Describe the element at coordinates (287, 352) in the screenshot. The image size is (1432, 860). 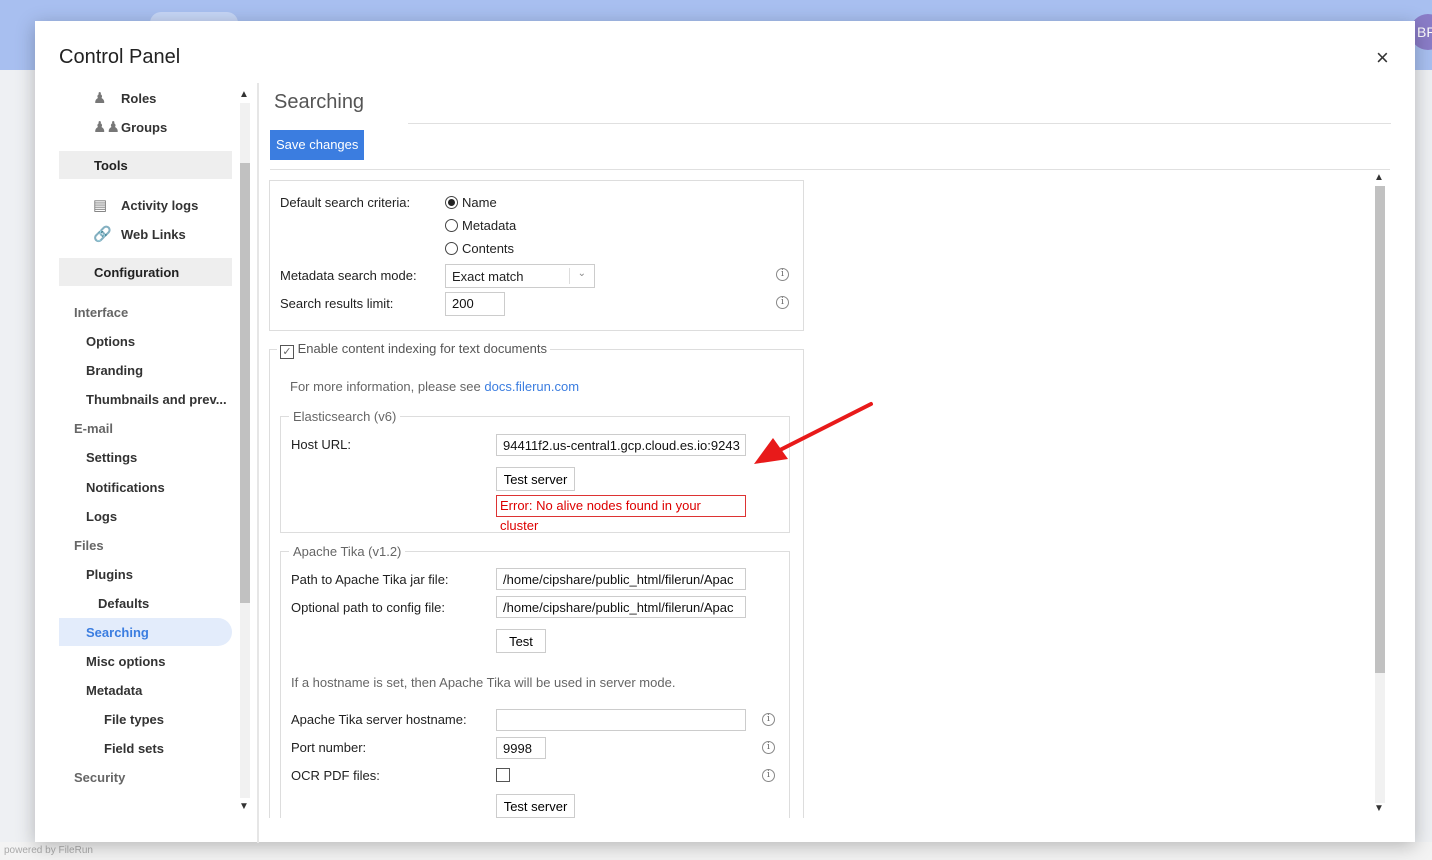
I see `enable-indexing-checkbox: ✓` at that location.